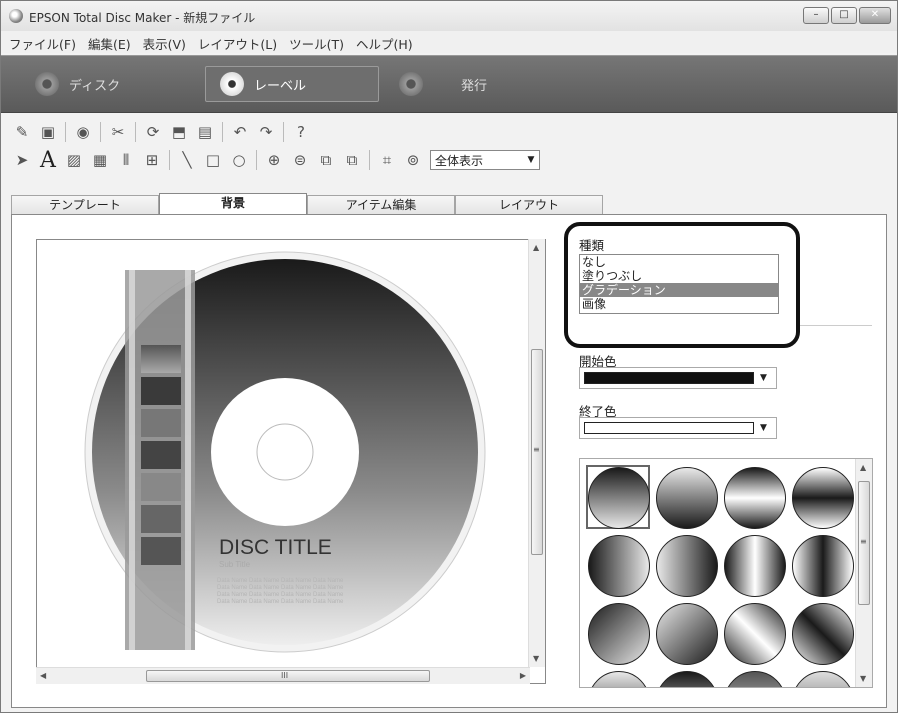 This screenshot has width=898, height=713. I want to click on grid-tool-icon: ▦, so click(100, 160).